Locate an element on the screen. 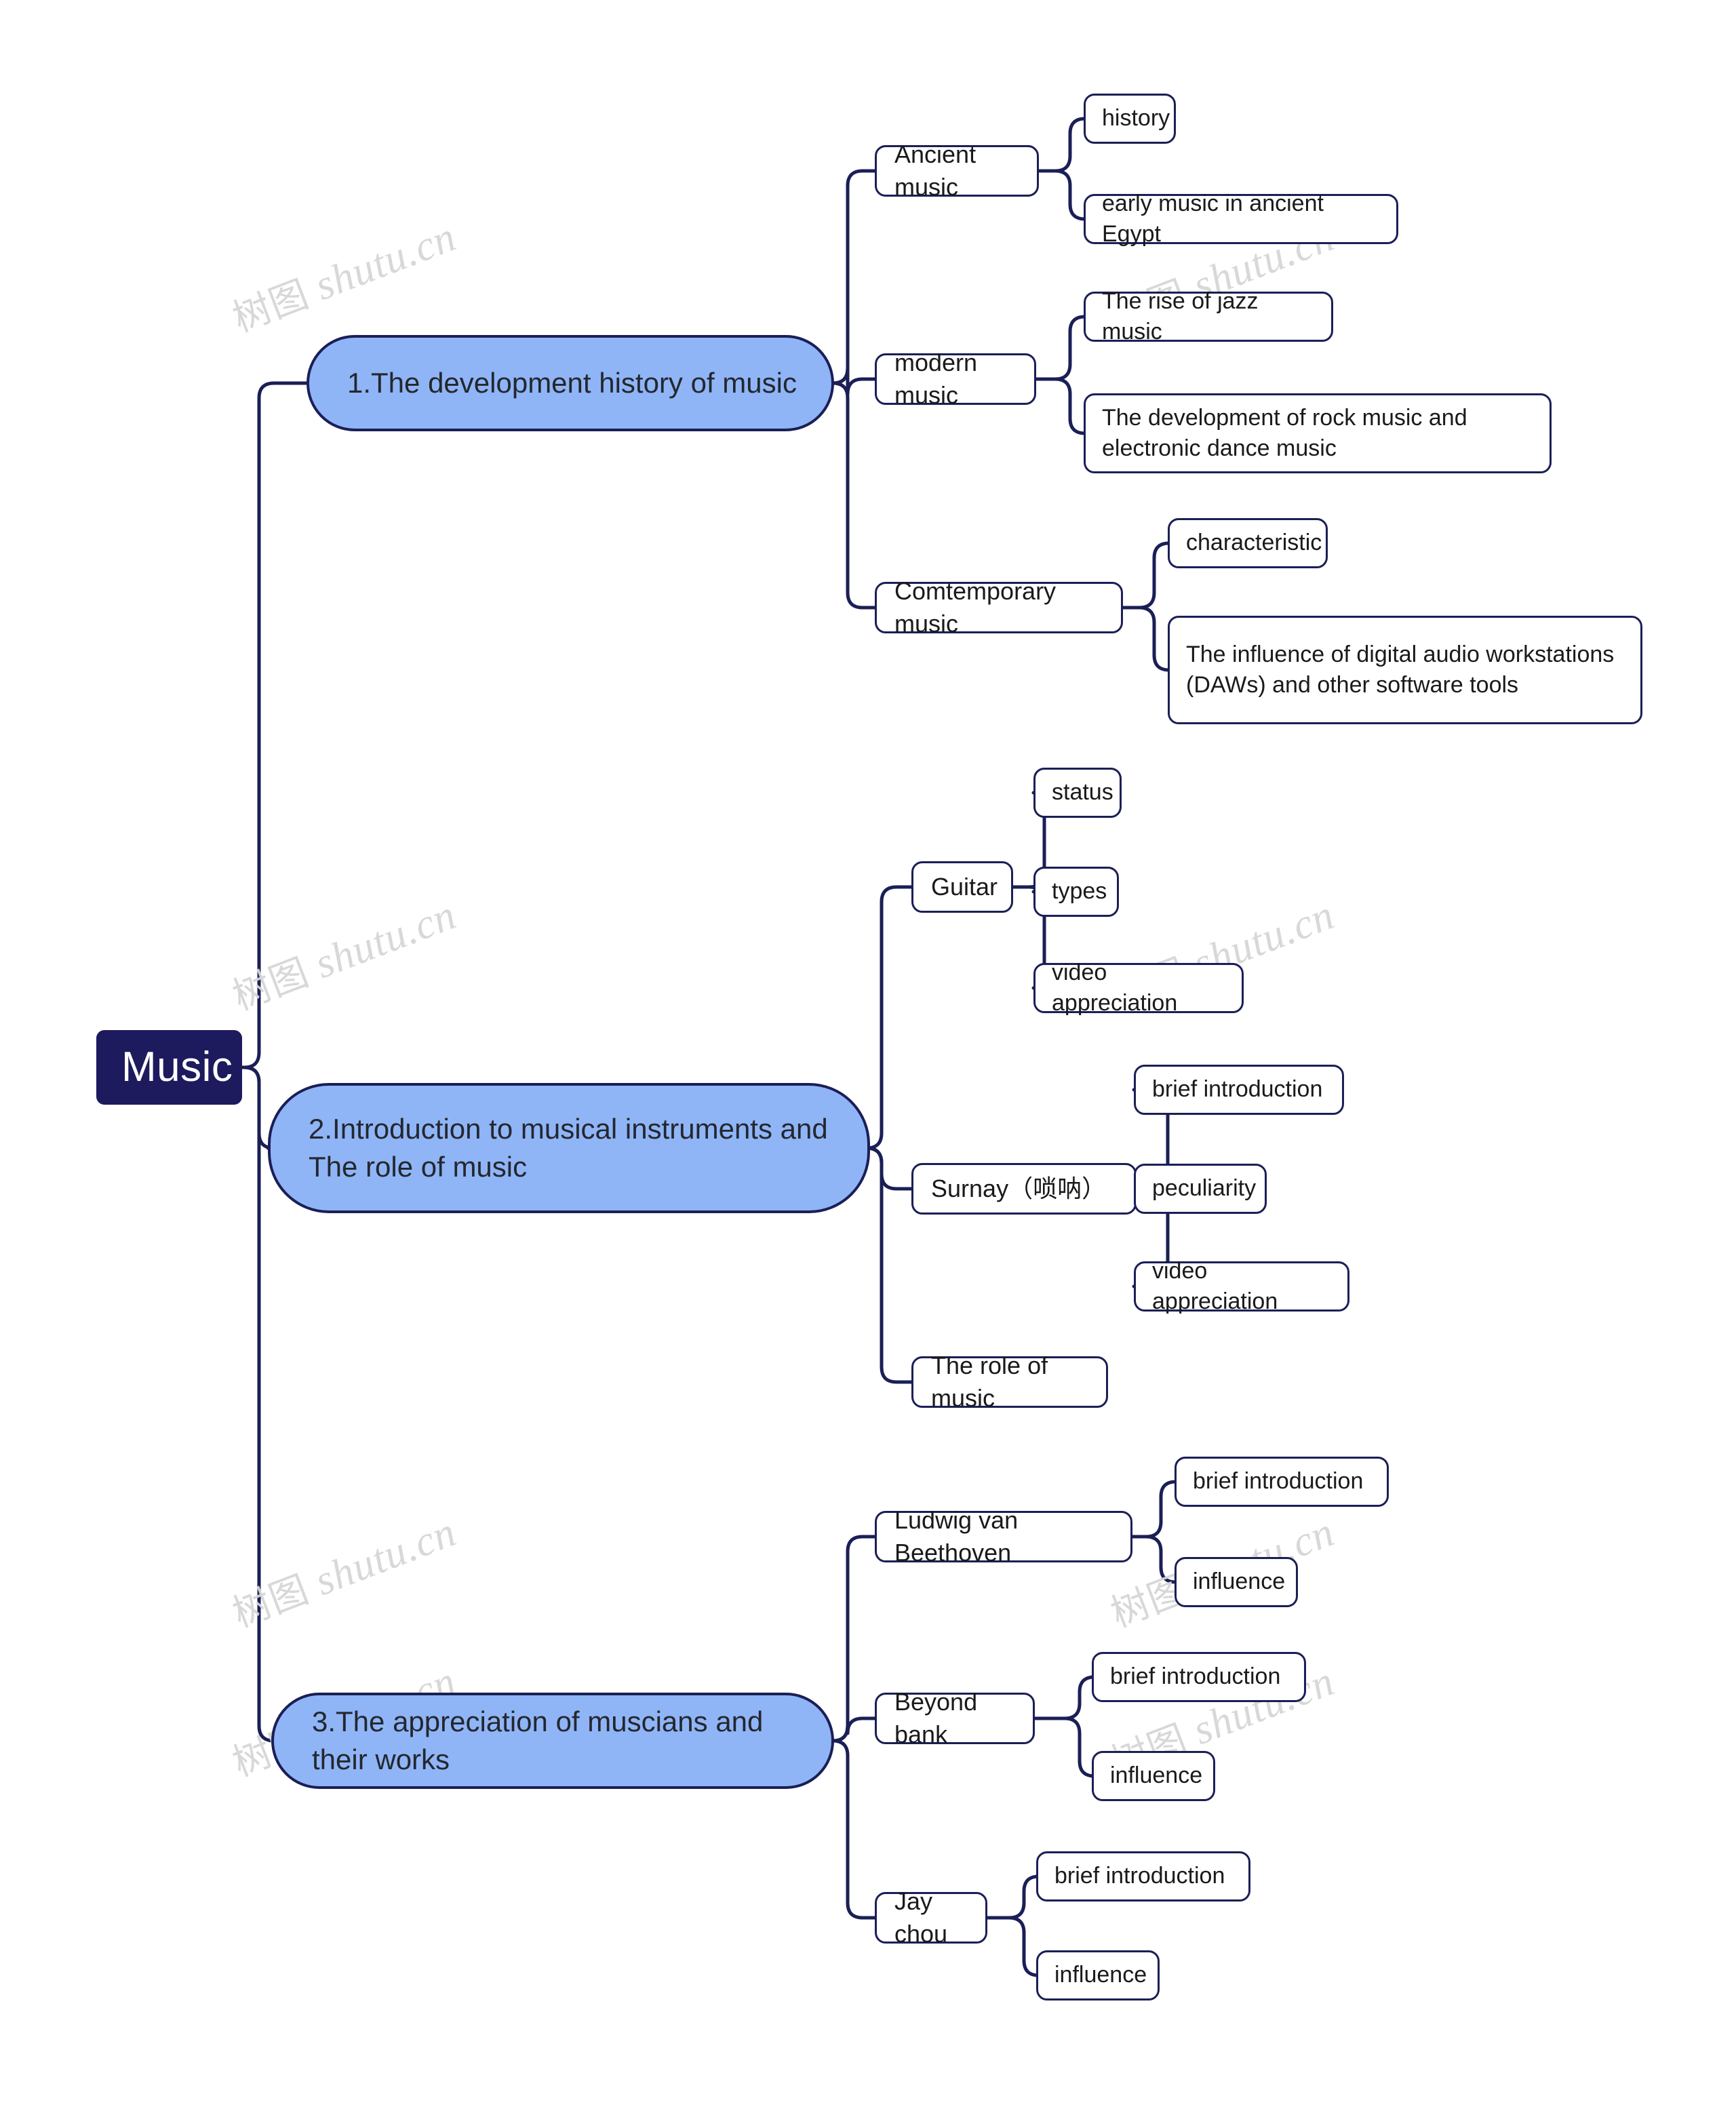 The width and height of the screenshot is (1736, 2109). leafnode-3-2-1: brief introduction is located at coordinates (1199, 1677).